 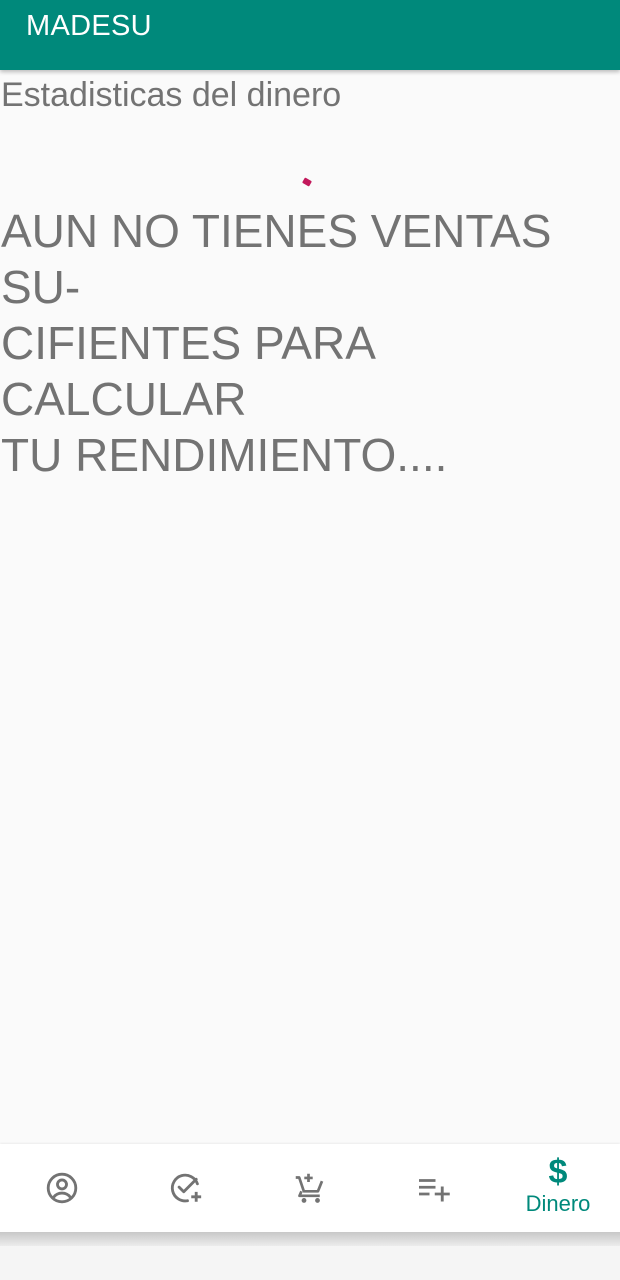 What do you see at coordinates (307, 182) in the screenshot?
I see `loading-indicator` at bounding box center [307, 182].